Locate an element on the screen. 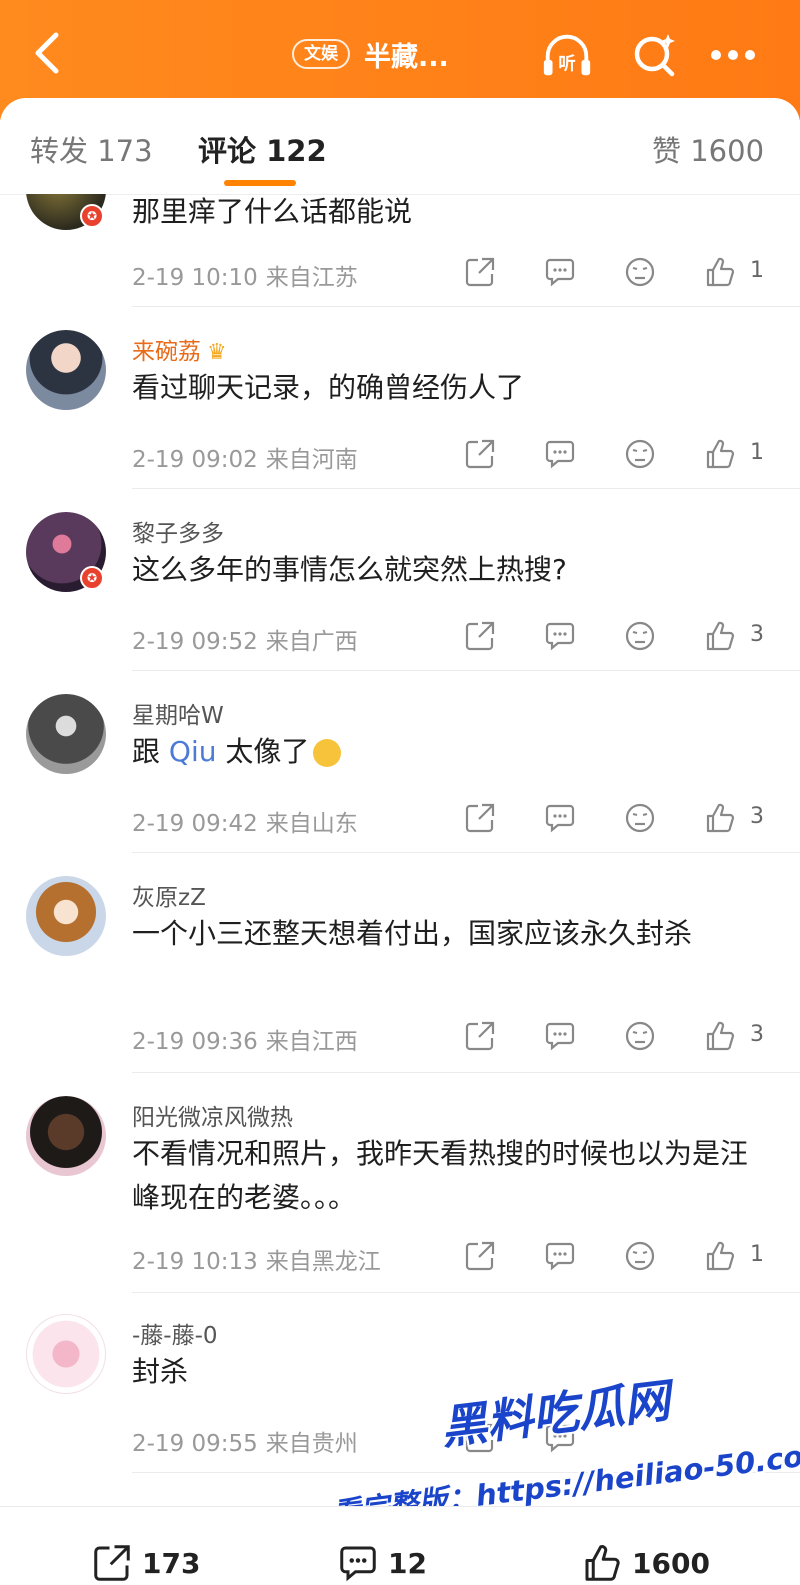 The width and height of the screenshot is (800, 1585). comment-date: 2-19 10:10 is located at coordinates (195, 278).